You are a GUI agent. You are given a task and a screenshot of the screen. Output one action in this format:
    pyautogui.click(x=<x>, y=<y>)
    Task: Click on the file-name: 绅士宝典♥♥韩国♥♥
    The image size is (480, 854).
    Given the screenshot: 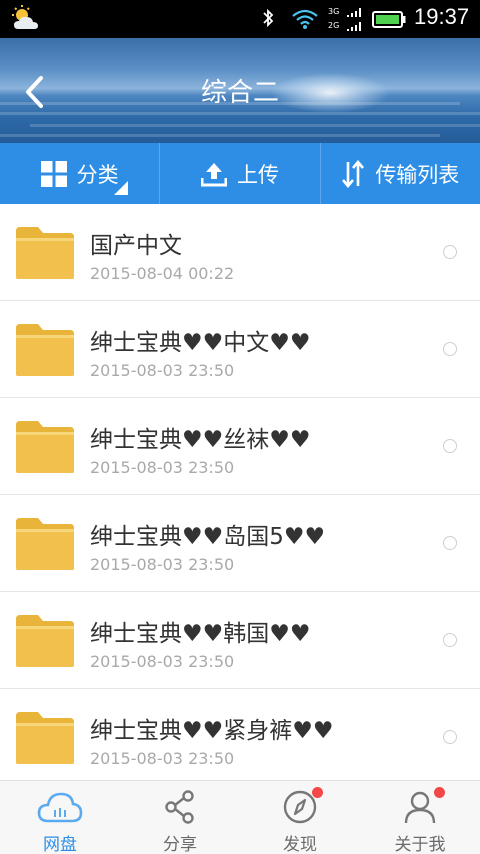 What is the action you would take?
    pyautogui.click(x=200, y=634)
    